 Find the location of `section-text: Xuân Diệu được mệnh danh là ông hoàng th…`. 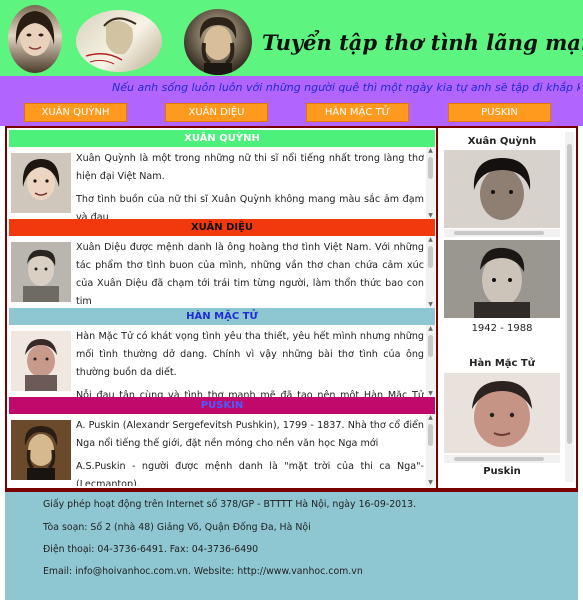

section-text: Xuân Diệu được mệnh danh là ông hoàng th… is located at coordinates (250, 273).